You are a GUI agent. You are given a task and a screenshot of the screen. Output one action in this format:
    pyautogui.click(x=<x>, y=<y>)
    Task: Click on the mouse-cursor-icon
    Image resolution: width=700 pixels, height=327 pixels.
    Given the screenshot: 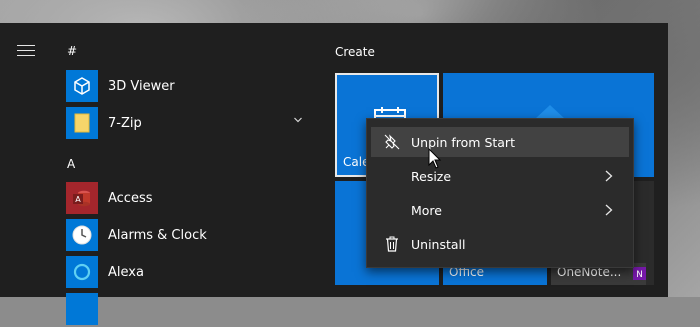 What is the action you would take?
    pyautogui.click(x=435, y=158)
    